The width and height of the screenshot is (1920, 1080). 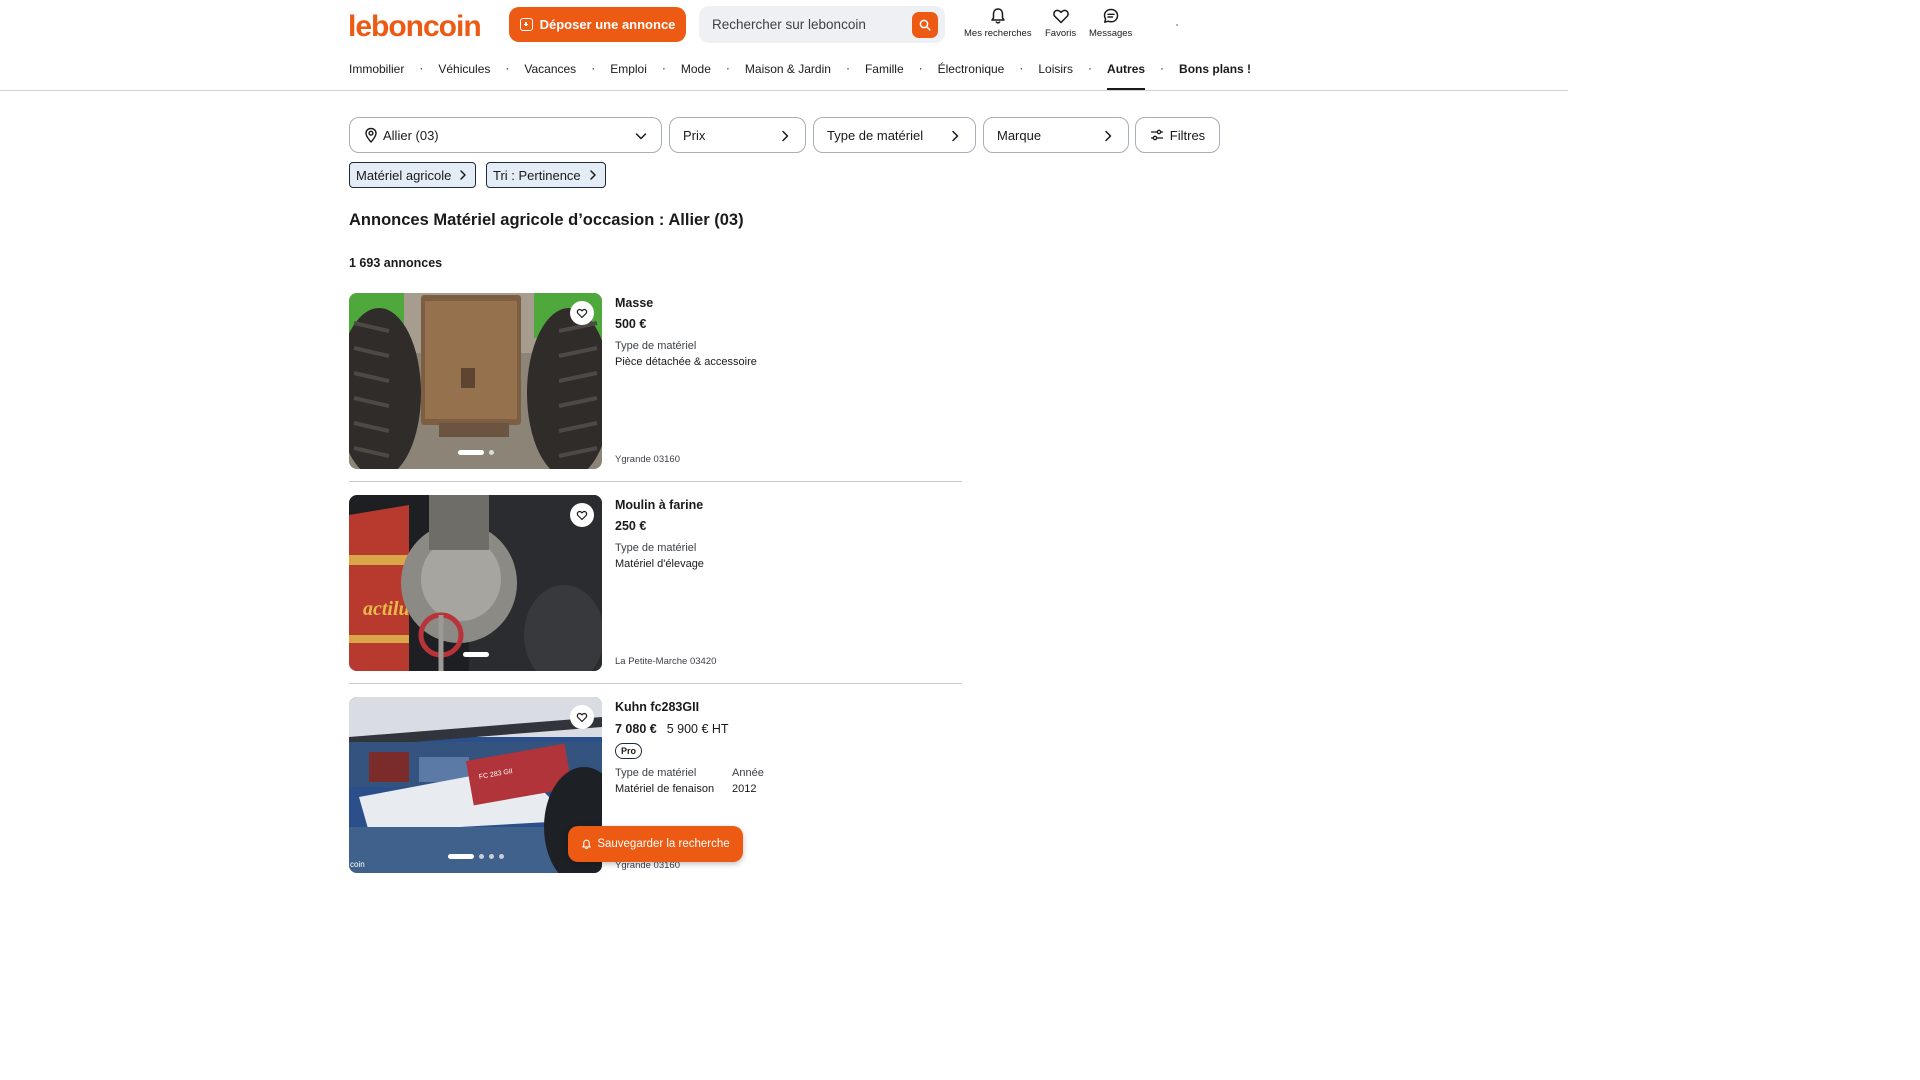 I want to click on more-filters-button: Filtres, so click(x=1177, y=135).